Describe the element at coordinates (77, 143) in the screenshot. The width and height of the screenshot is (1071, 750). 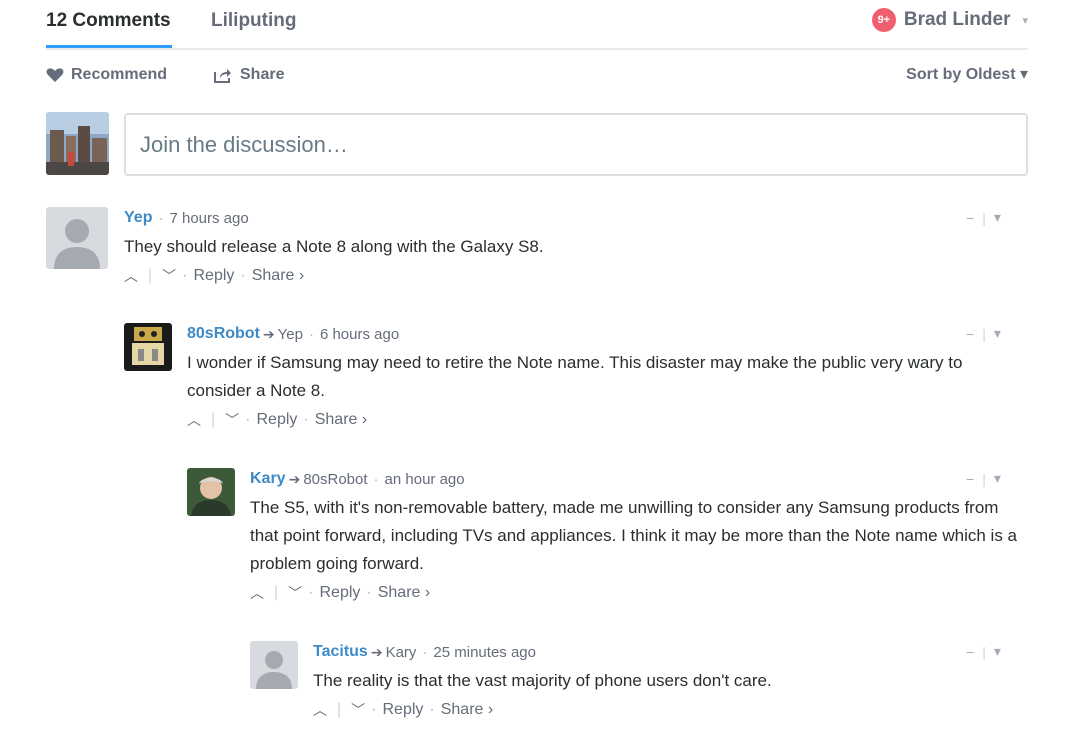
I see `composer-avatar` at that location.